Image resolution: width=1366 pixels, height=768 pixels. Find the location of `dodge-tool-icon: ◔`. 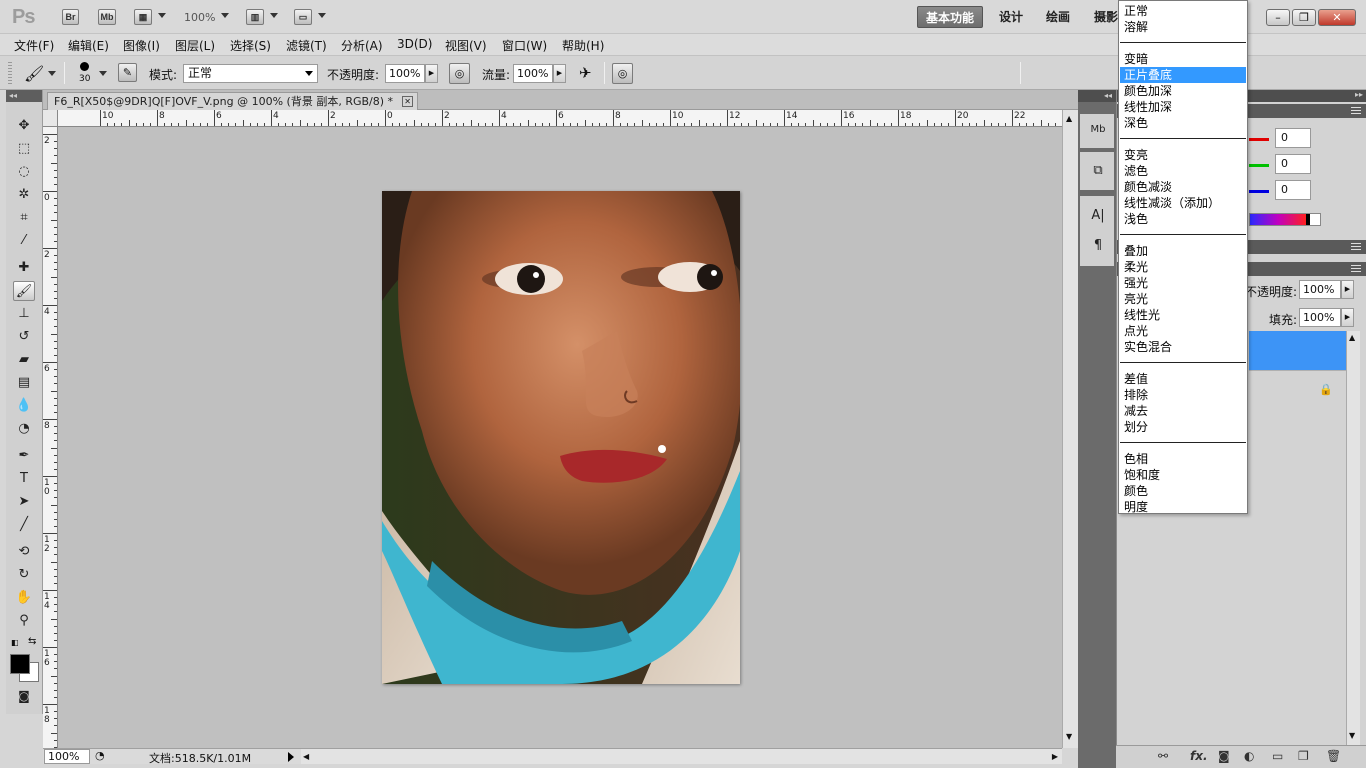

dodge-tool-icon: ◔ is located at coordinates (24, 429).